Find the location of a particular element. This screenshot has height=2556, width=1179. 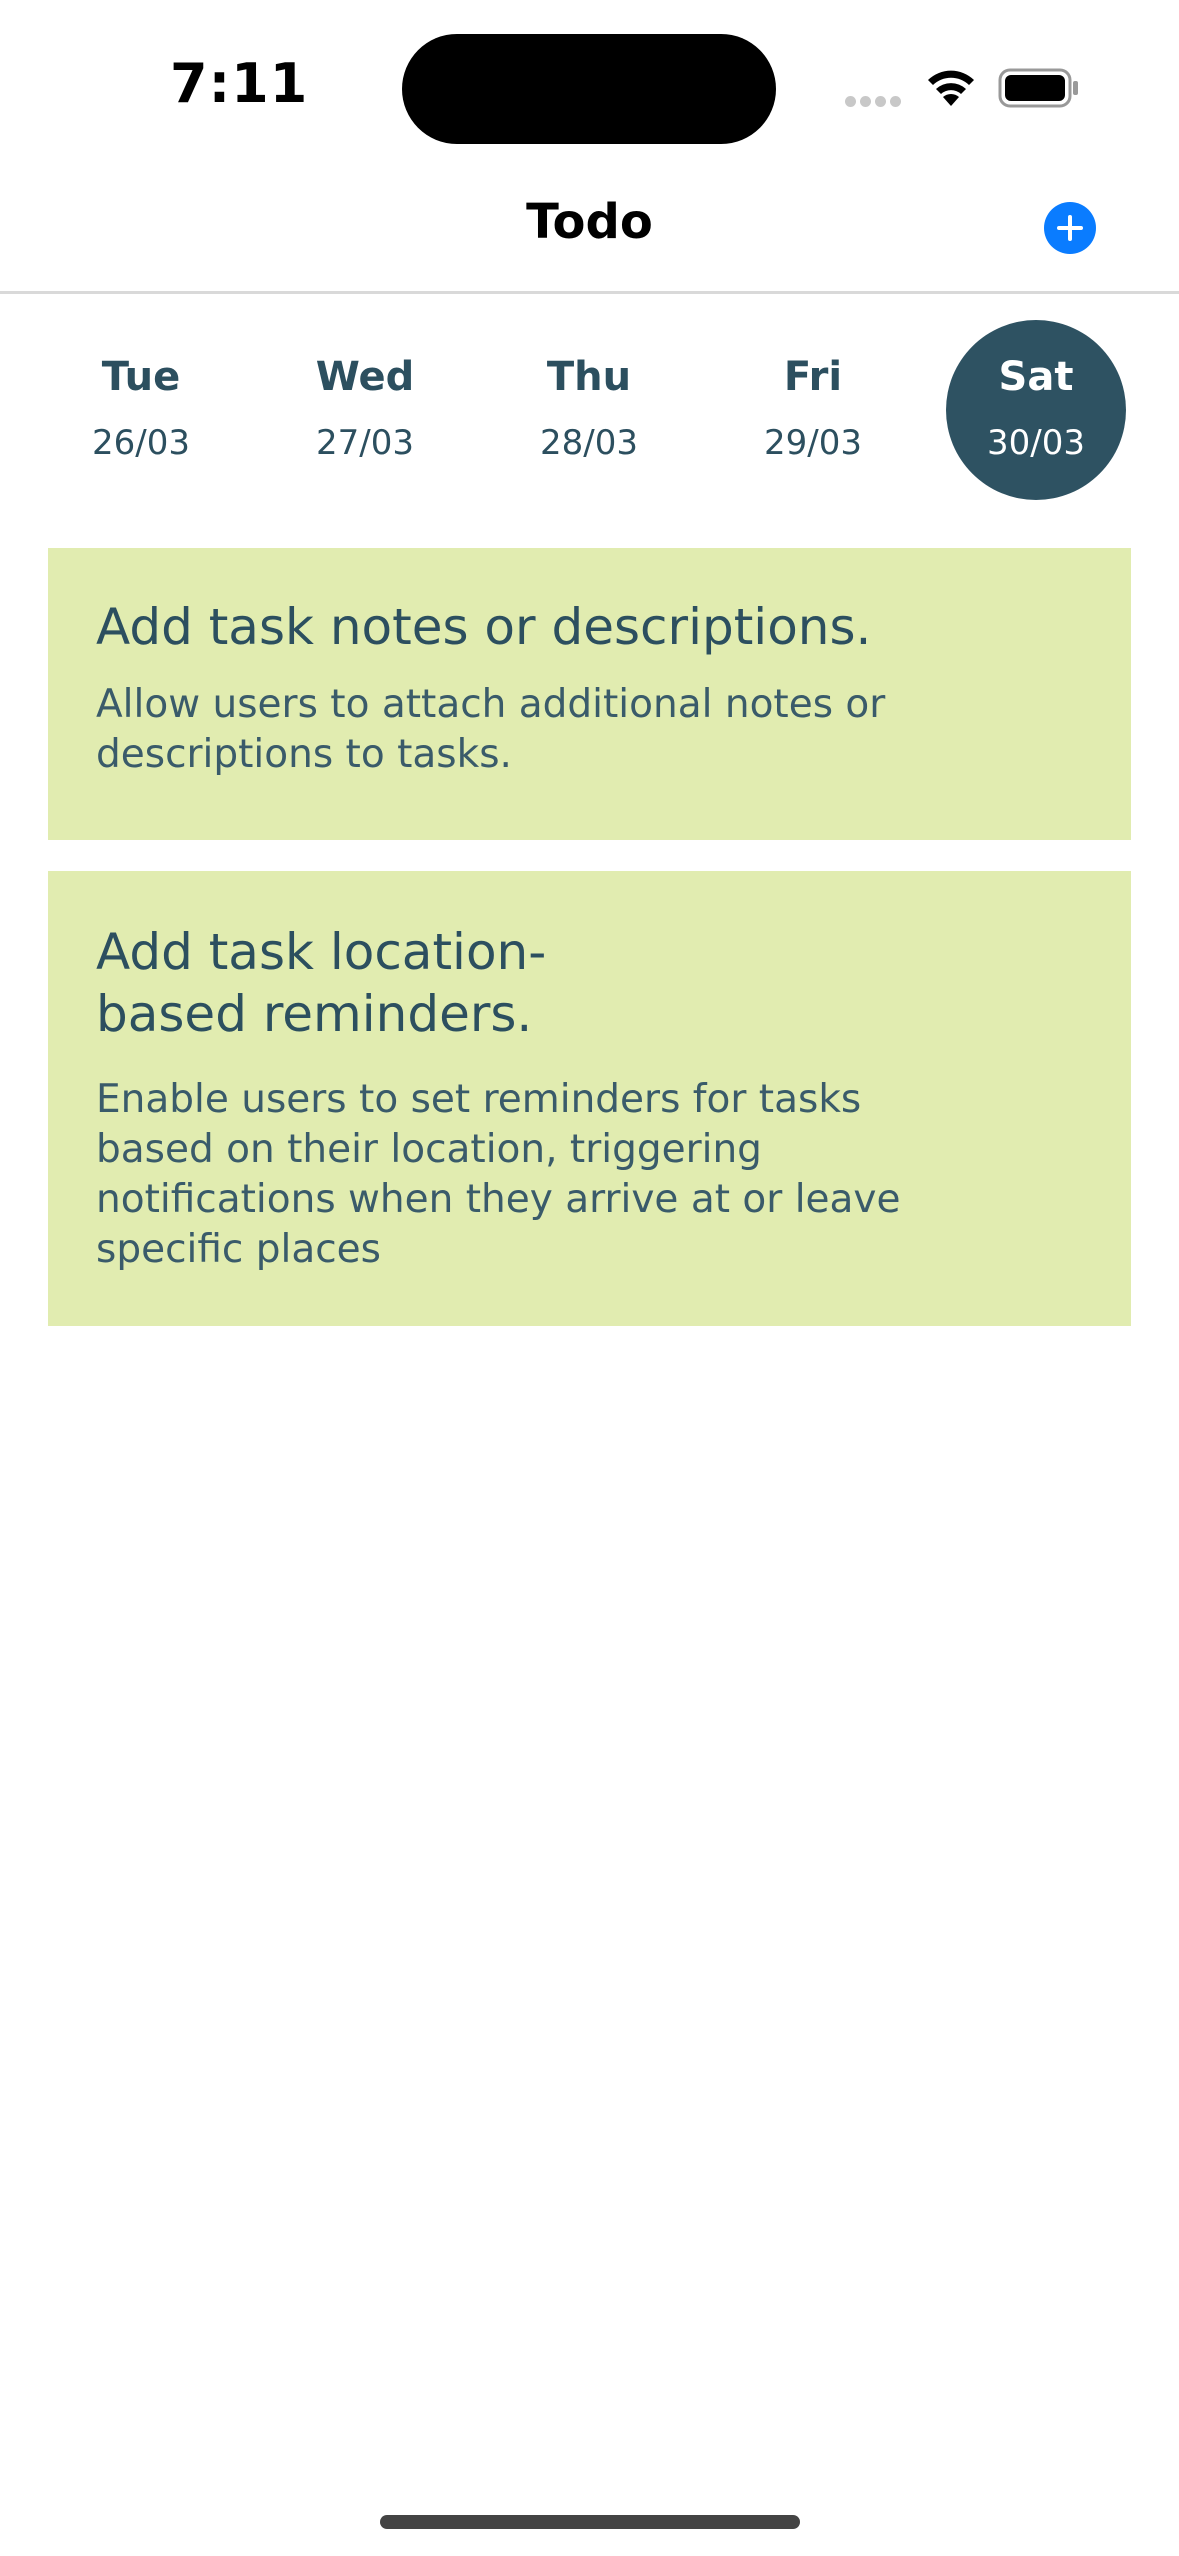

date-day-label: Tue is located at coordinates (141, 377).